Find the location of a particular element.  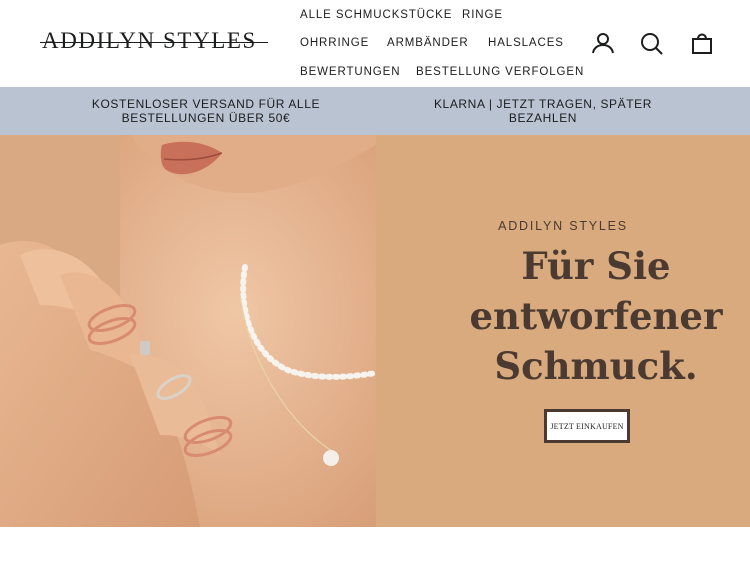

hero-title: Für Sie entworfener Schmuck. is located at coordinates (596, 316).